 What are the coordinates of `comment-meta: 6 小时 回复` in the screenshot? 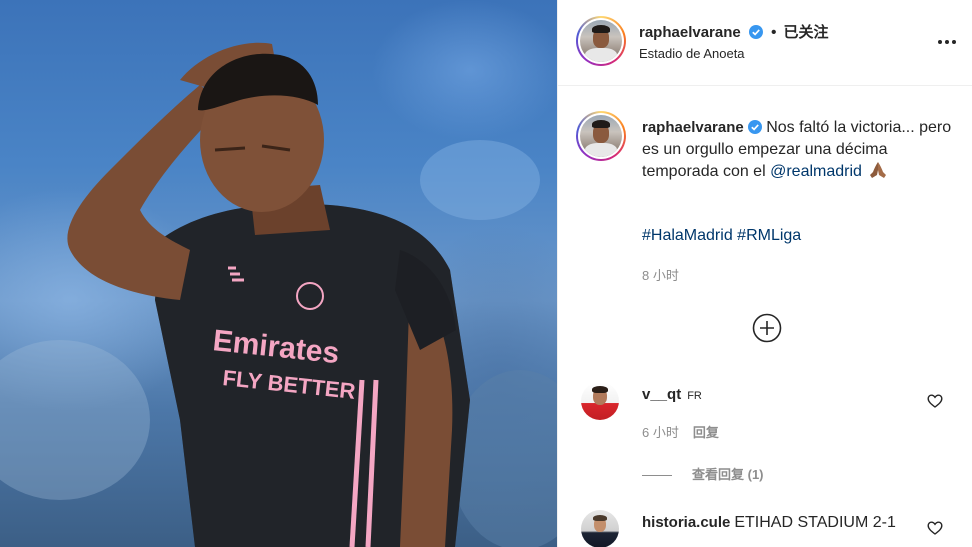 It's located at (680, 431).